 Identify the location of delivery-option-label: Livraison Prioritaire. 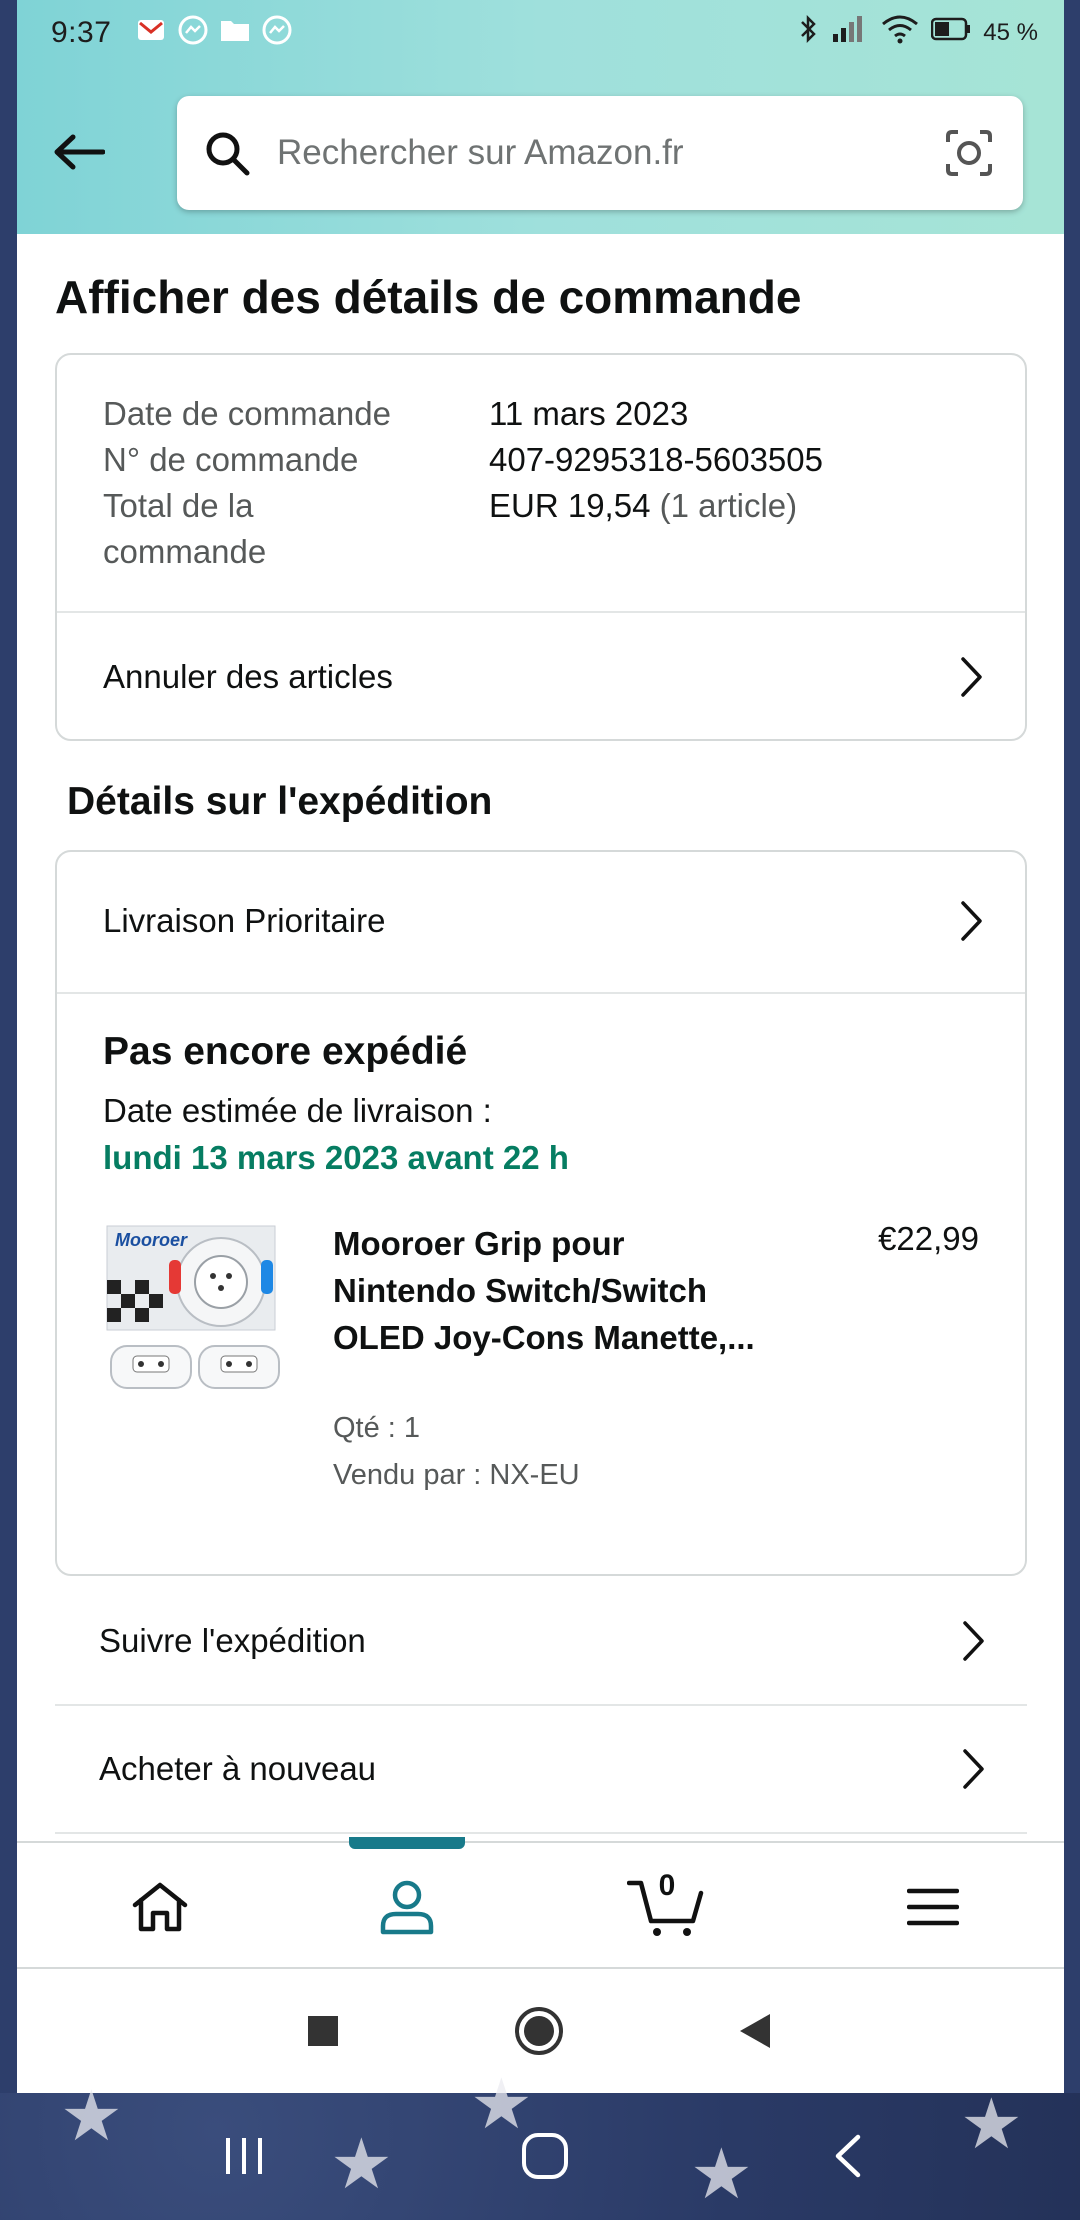
(244, 920).